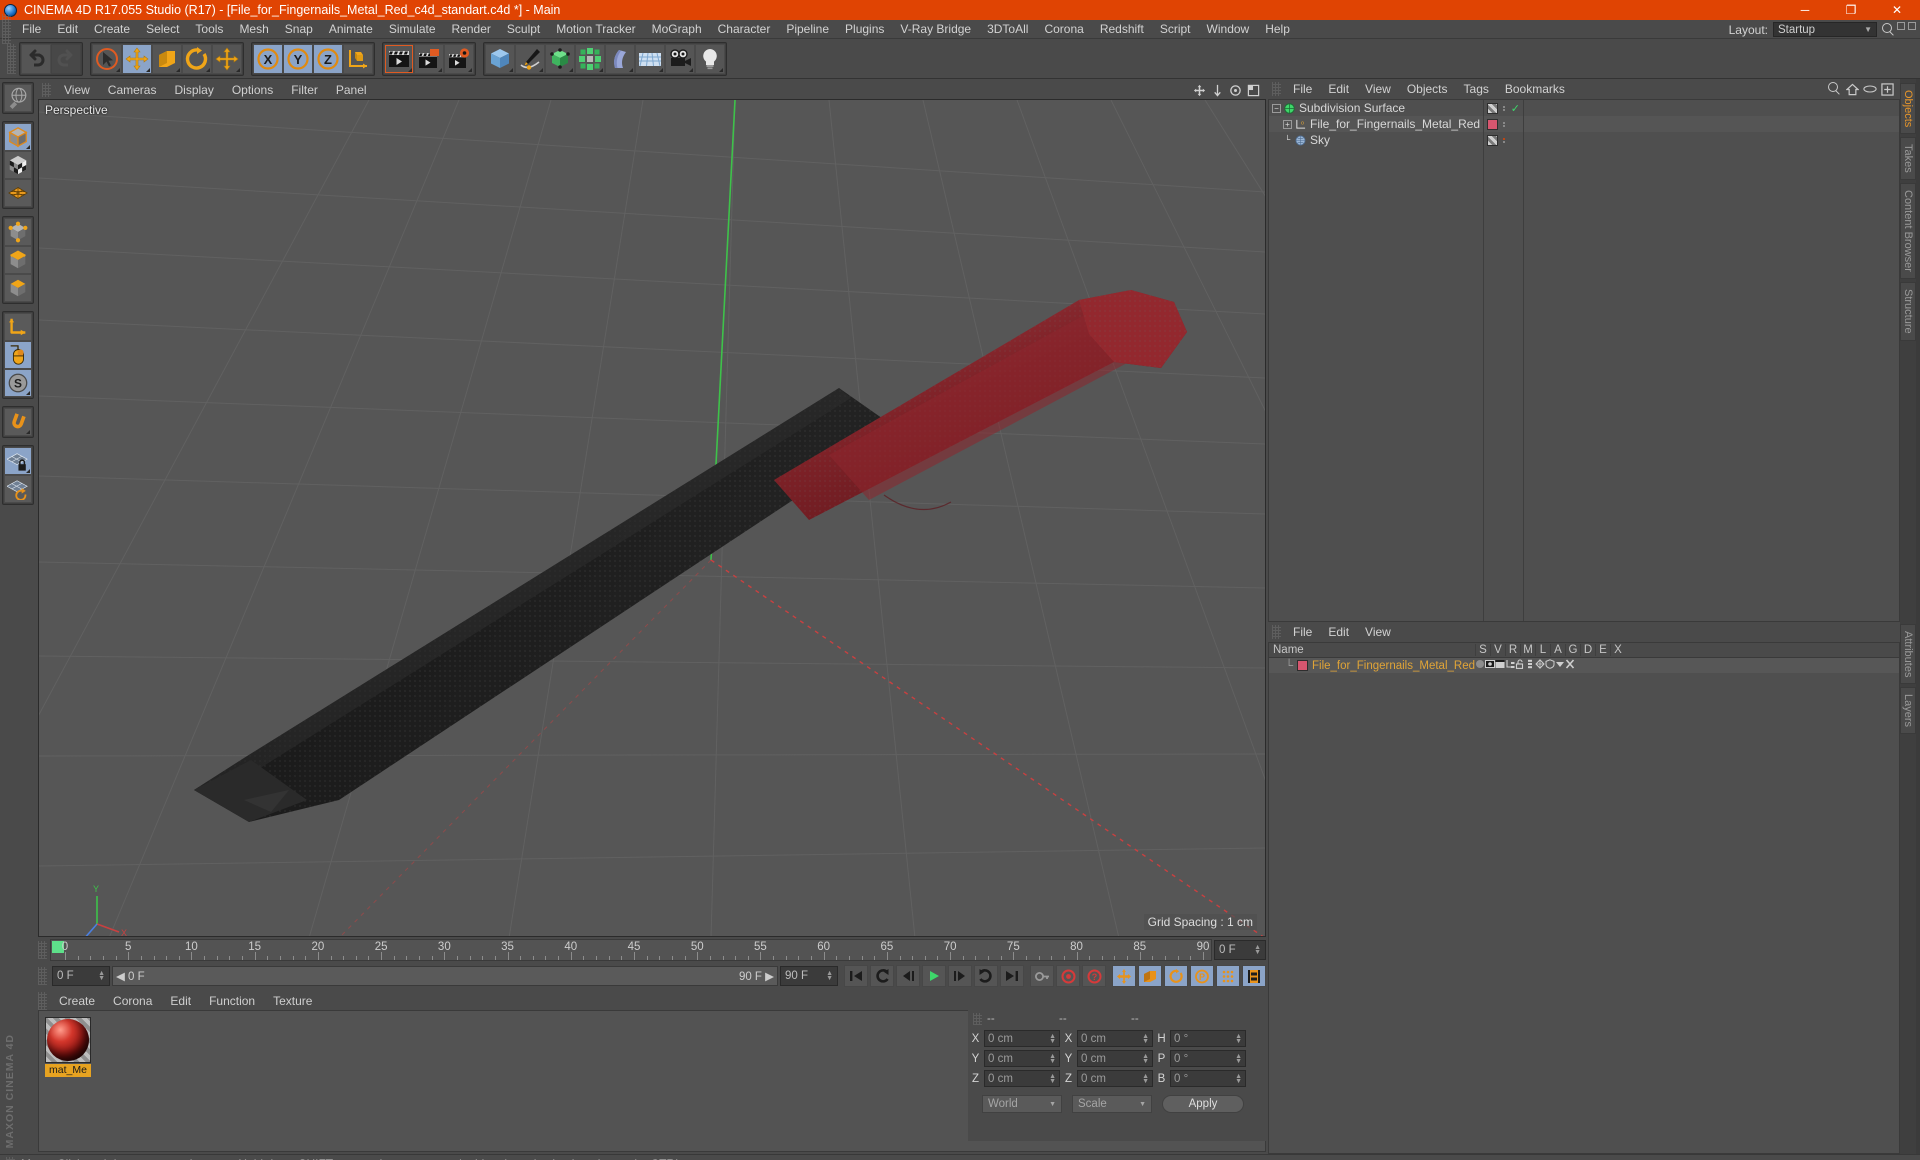 The height and width of the screenshot is (1160, 1920). Describe the element at coordinates (18, 383) in the screenshot. I see `scale-tool-s-button: S` at that location.